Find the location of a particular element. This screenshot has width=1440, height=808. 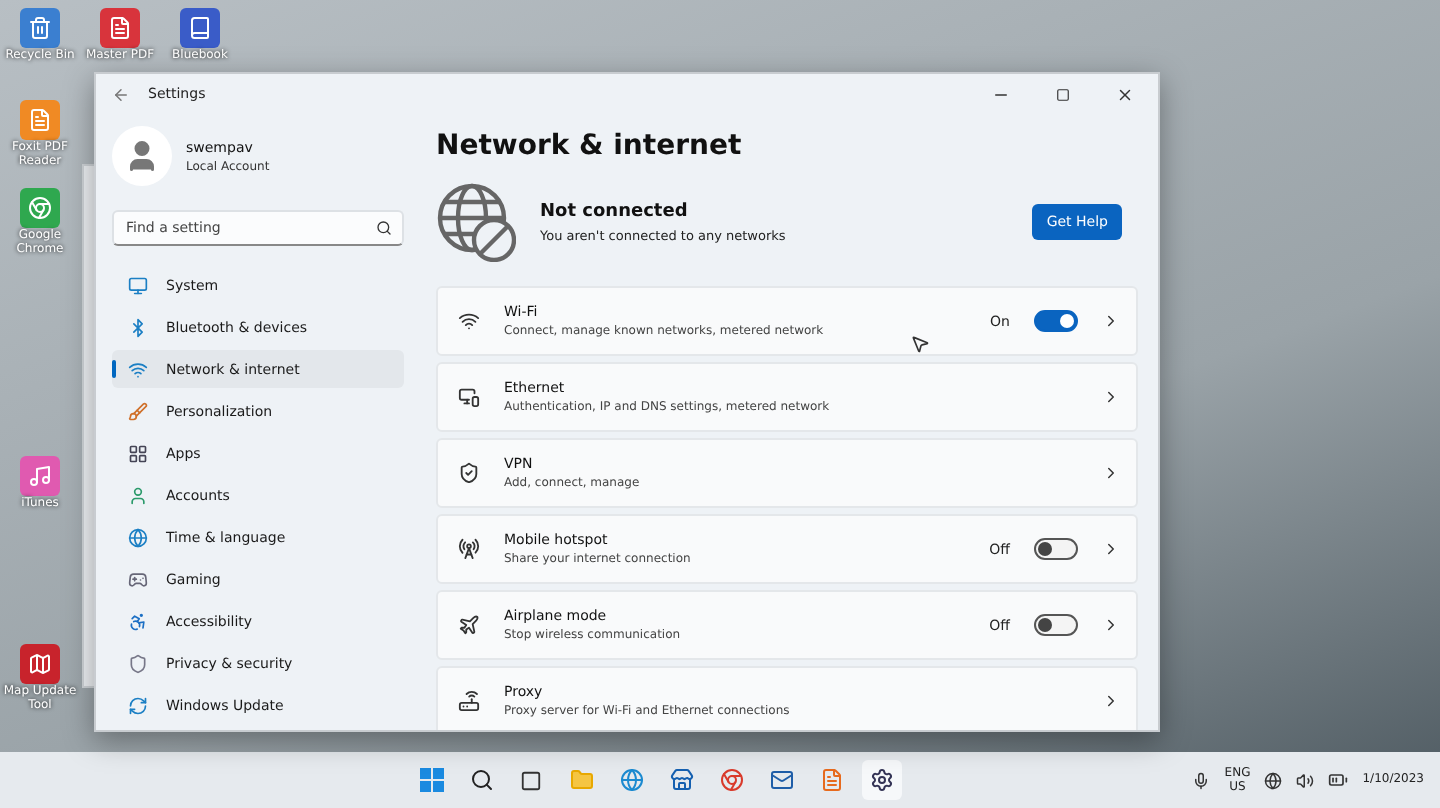

gamepad-icon is located at coordinates (138, 579).